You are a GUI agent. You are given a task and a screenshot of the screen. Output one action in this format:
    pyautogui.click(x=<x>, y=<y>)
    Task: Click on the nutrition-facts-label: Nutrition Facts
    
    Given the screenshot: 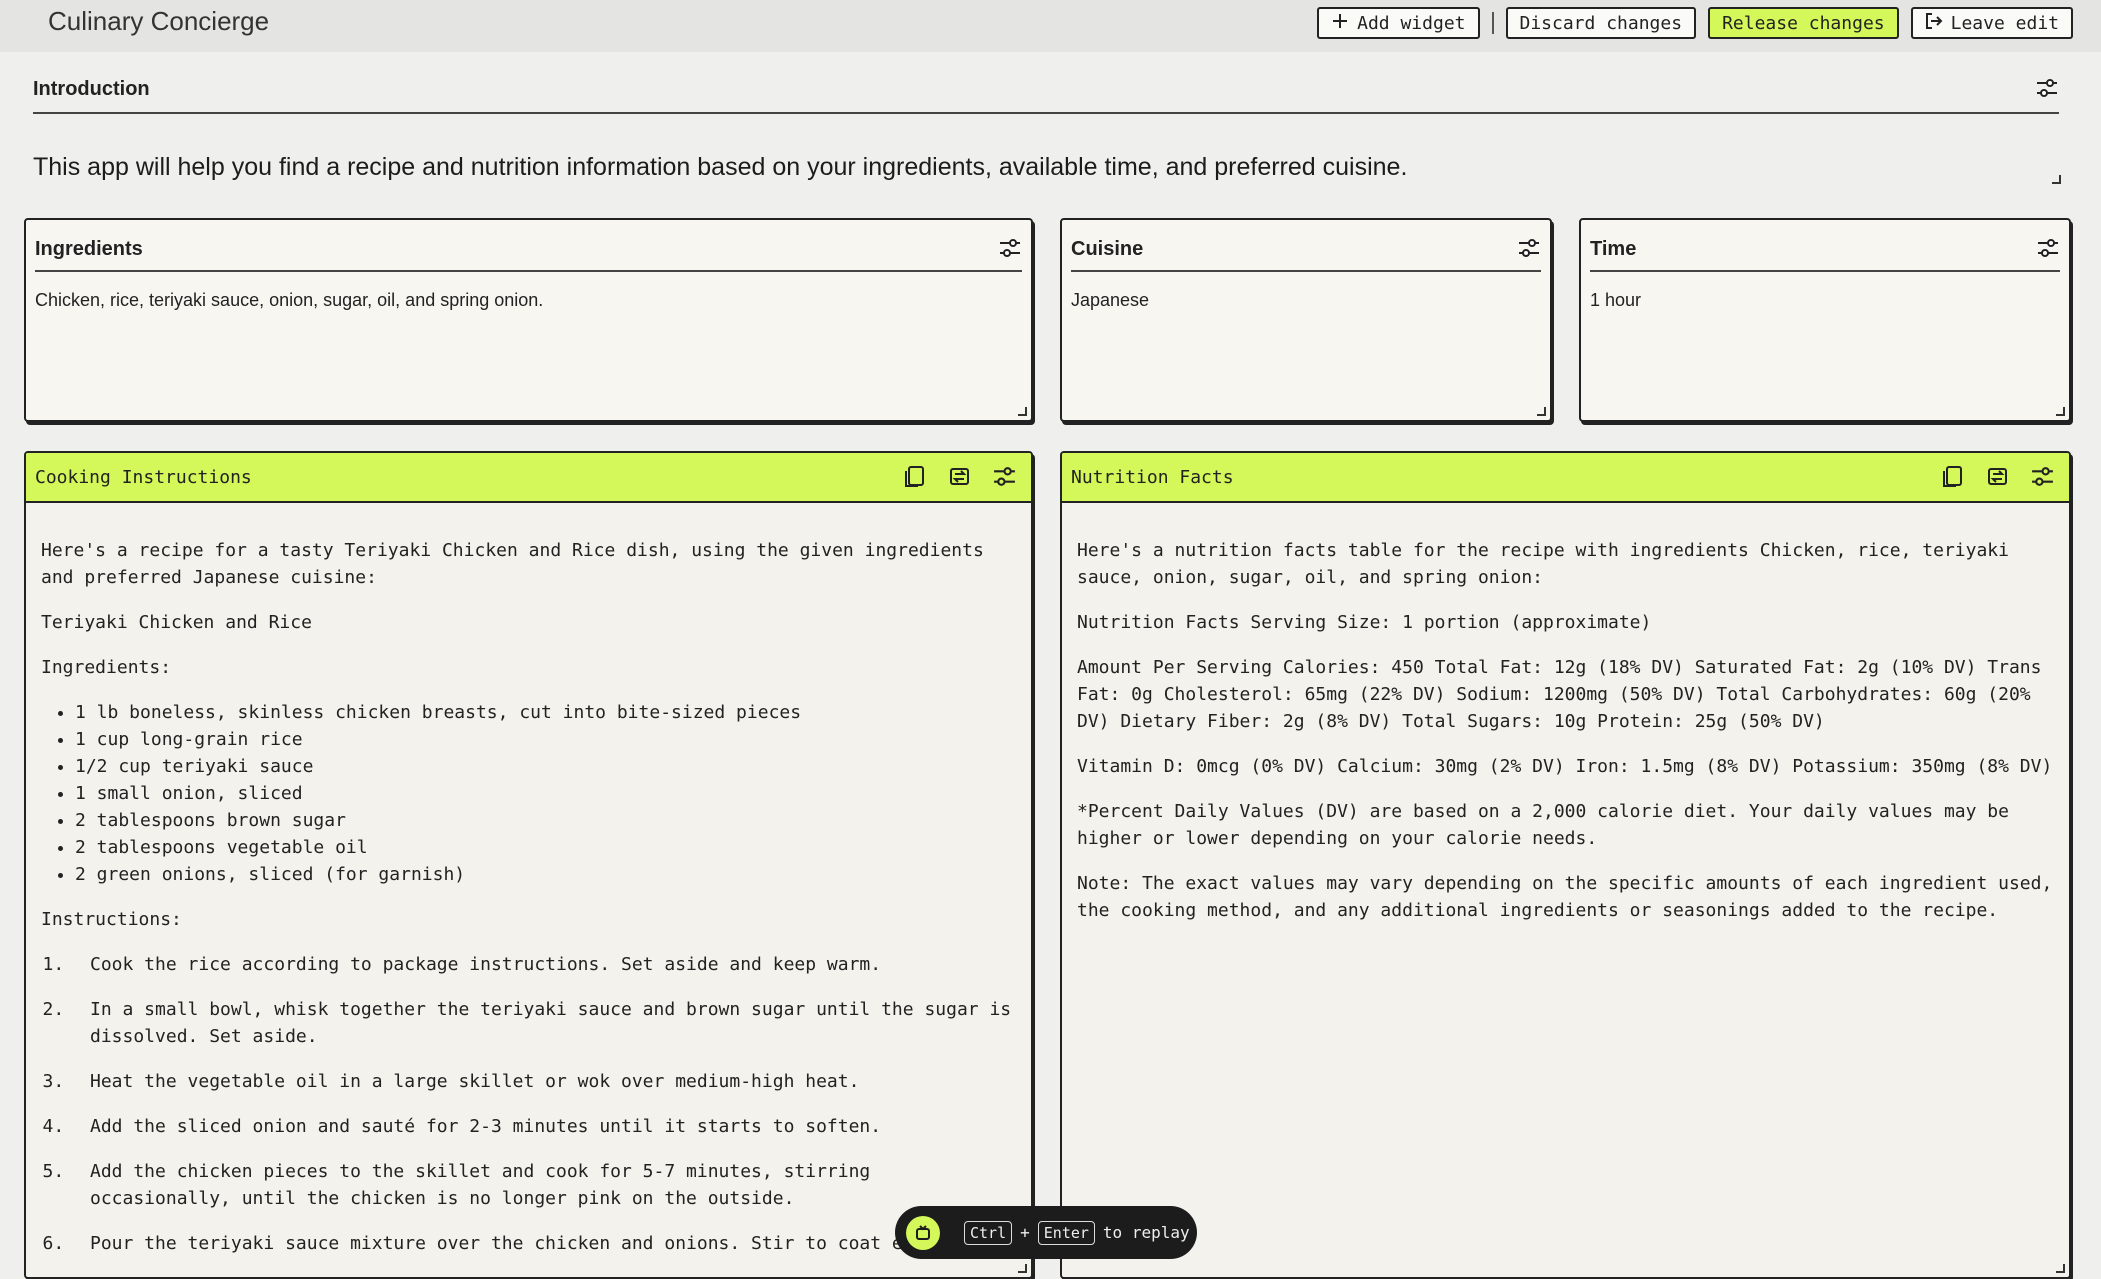 What is the action you would take?
    pyautogui.click(x=1152, y=477)
    